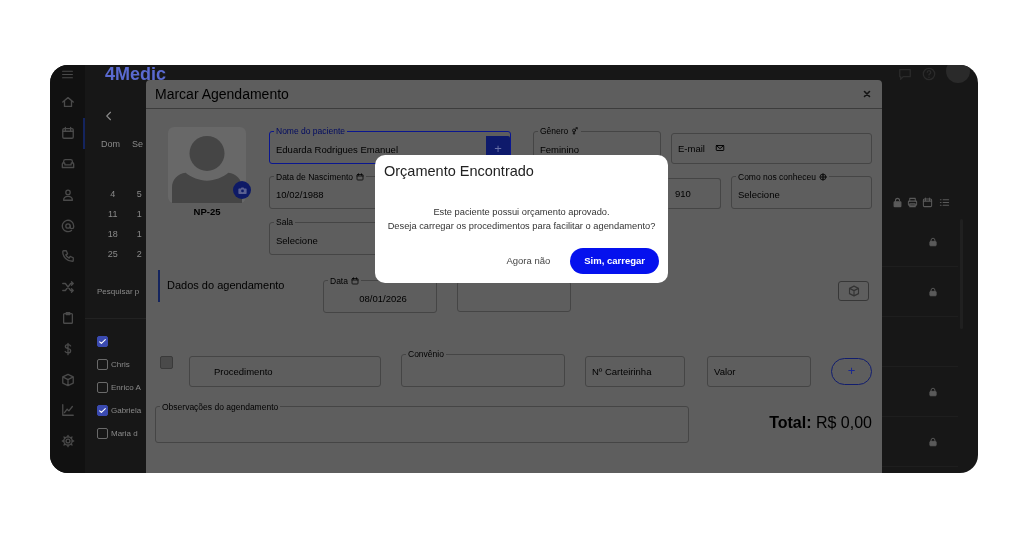  What do you see at coordinates (339, 280) in the screenshot?
I see `field-label: Data` at bounding box center [339, 280].